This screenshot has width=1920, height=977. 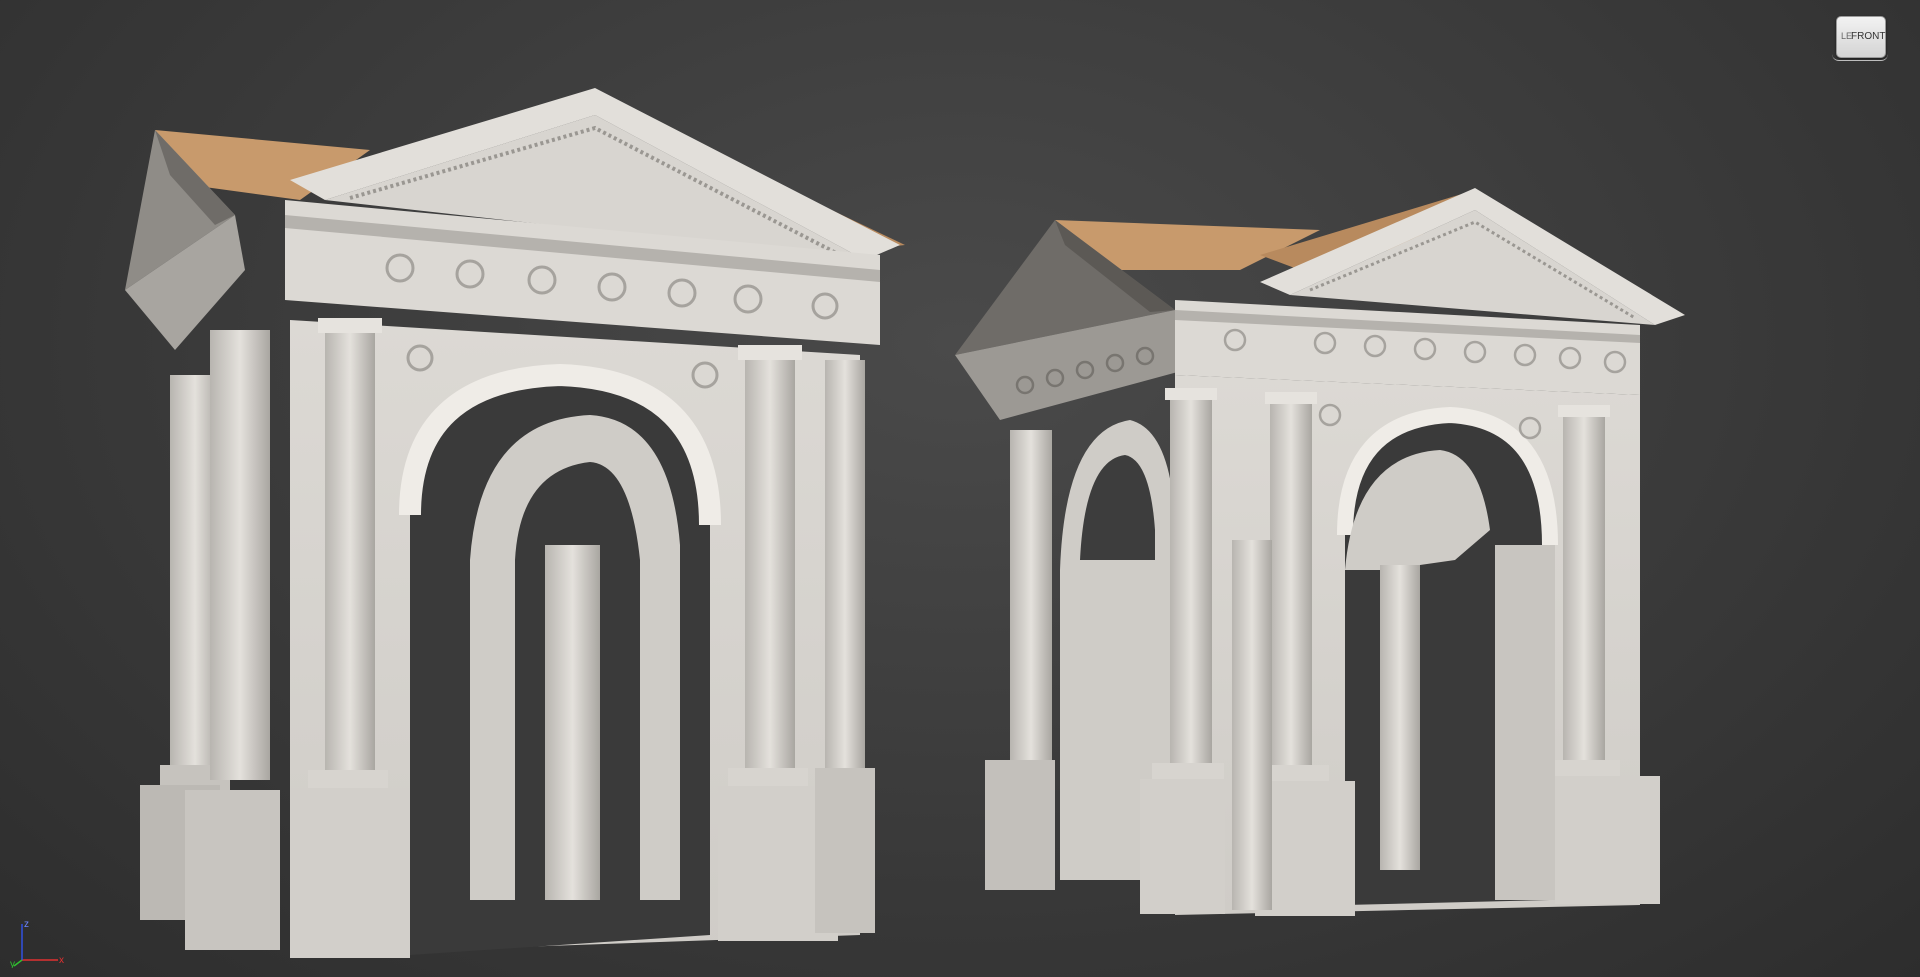 What do you see at coordinates (37, 943) in the screenshot?
I see `axis-tripod-icon: x z y` at bounding box center [37, 943].